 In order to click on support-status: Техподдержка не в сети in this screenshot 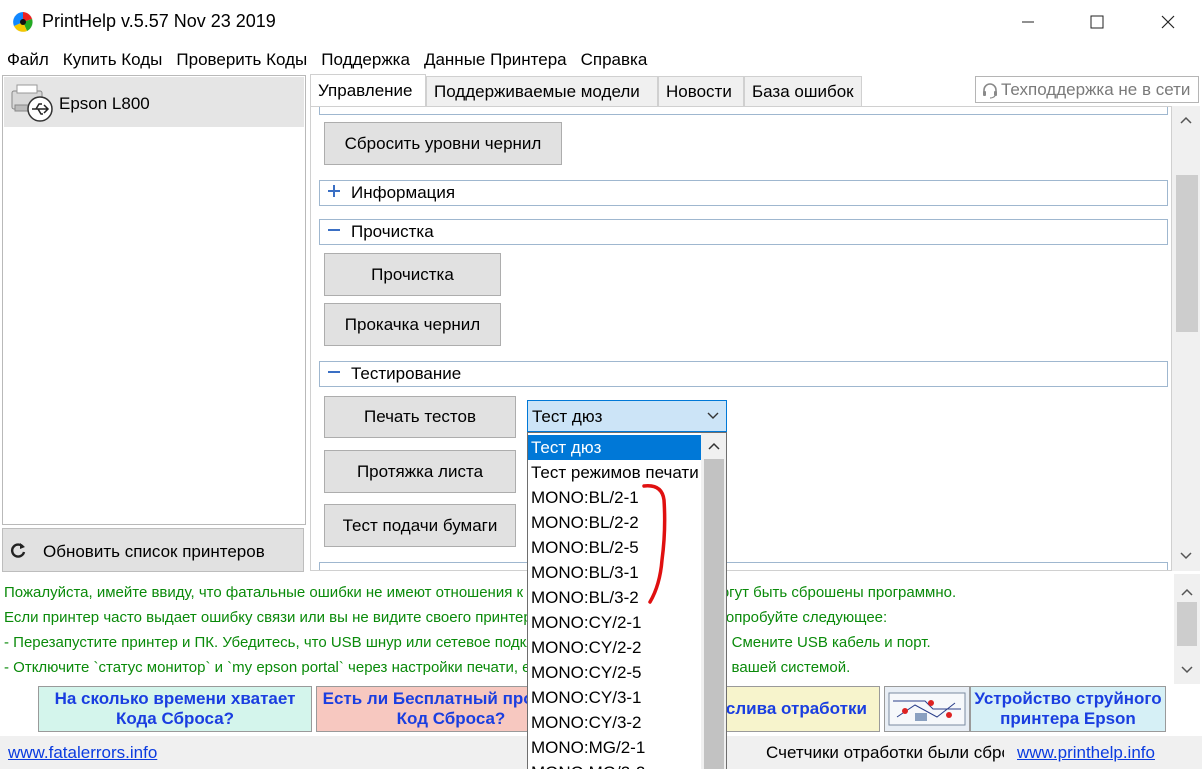, I will do `click(1087, 89)`.